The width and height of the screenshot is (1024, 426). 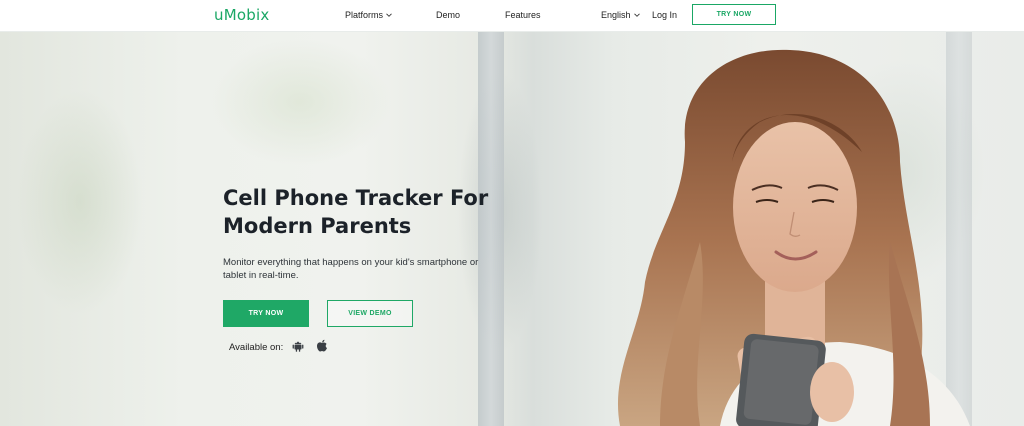 What do you see at coordinates (266, 313) in the screenshot?
I see `try-now-button: TRY NOW` at bounding box center [266, 313].